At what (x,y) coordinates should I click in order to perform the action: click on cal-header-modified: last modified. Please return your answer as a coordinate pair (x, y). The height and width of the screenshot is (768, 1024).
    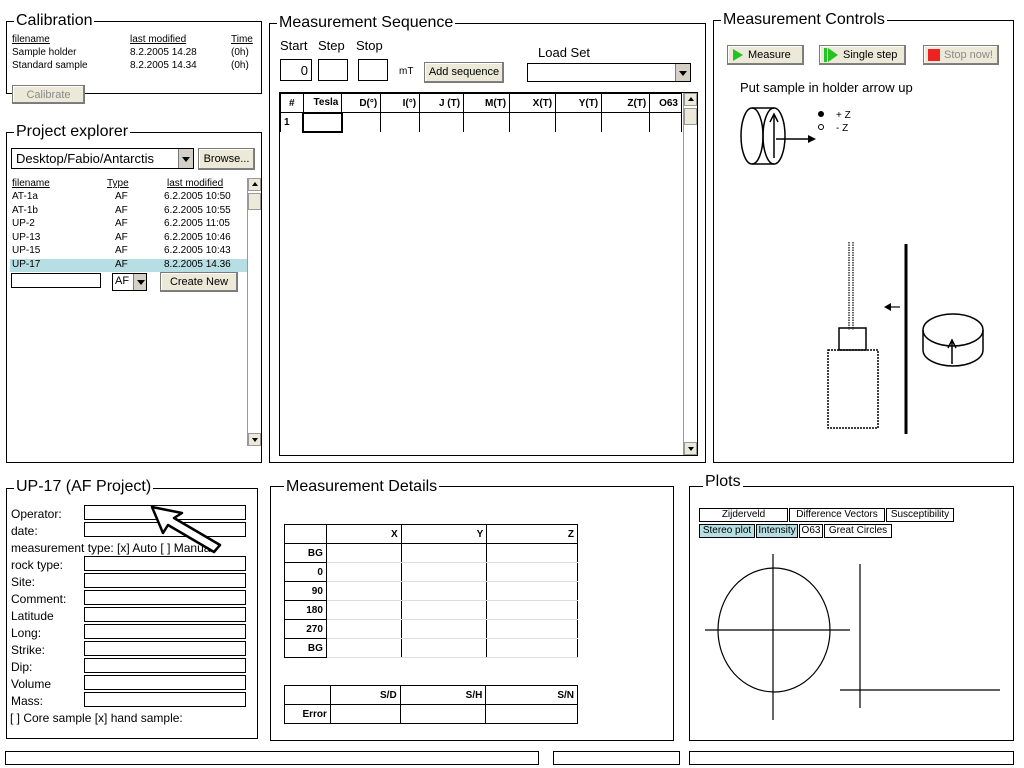
    Looking at the image, I should click on (158, 40).